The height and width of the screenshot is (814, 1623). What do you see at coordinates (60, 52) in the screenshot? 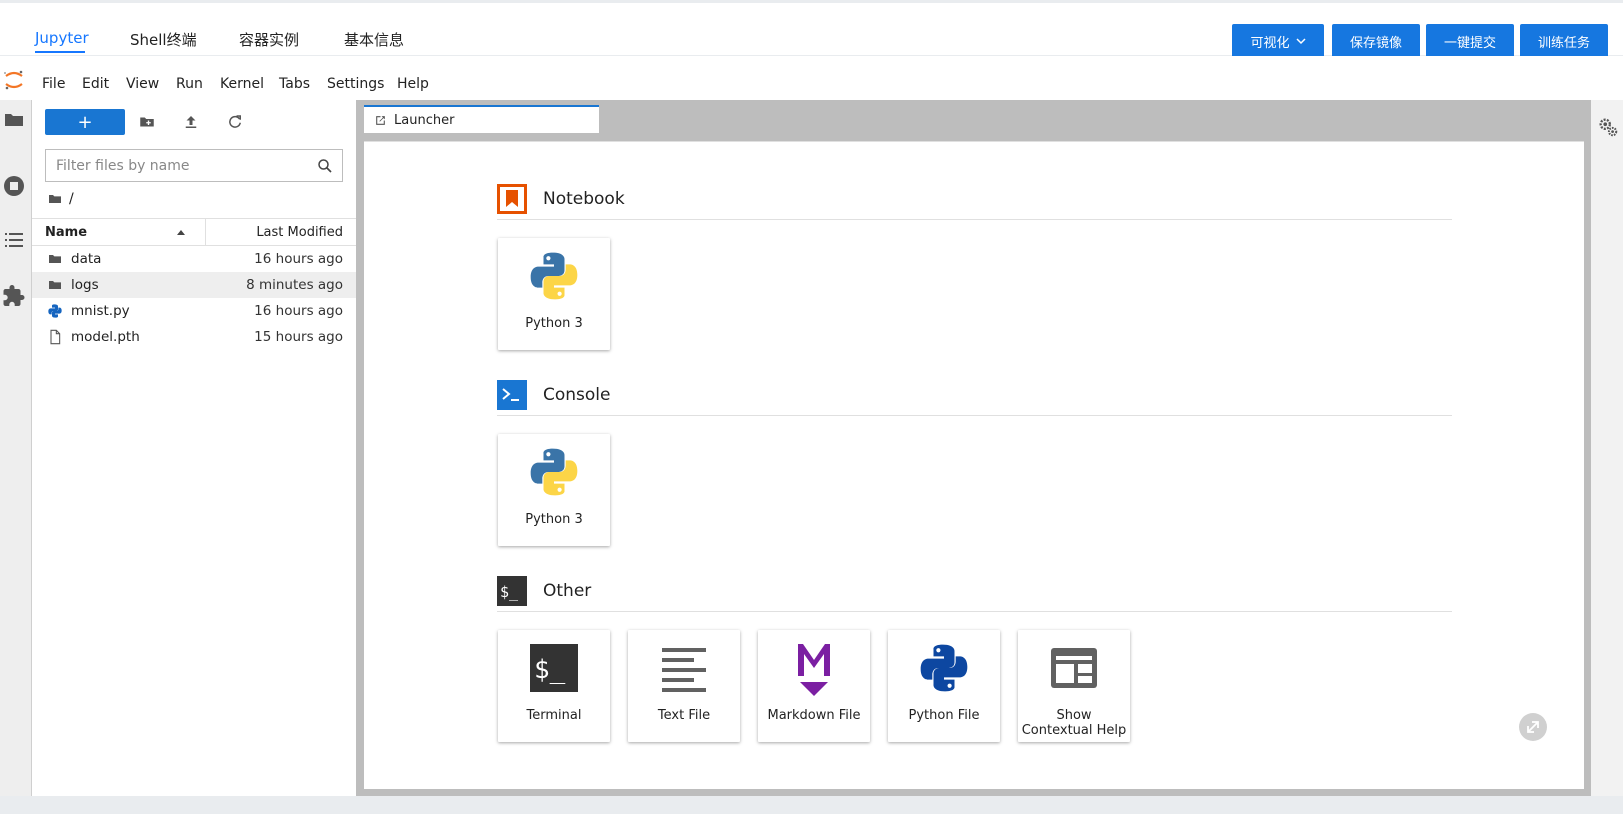
I see `active-tab-underline` at bounding box center [60, 52].